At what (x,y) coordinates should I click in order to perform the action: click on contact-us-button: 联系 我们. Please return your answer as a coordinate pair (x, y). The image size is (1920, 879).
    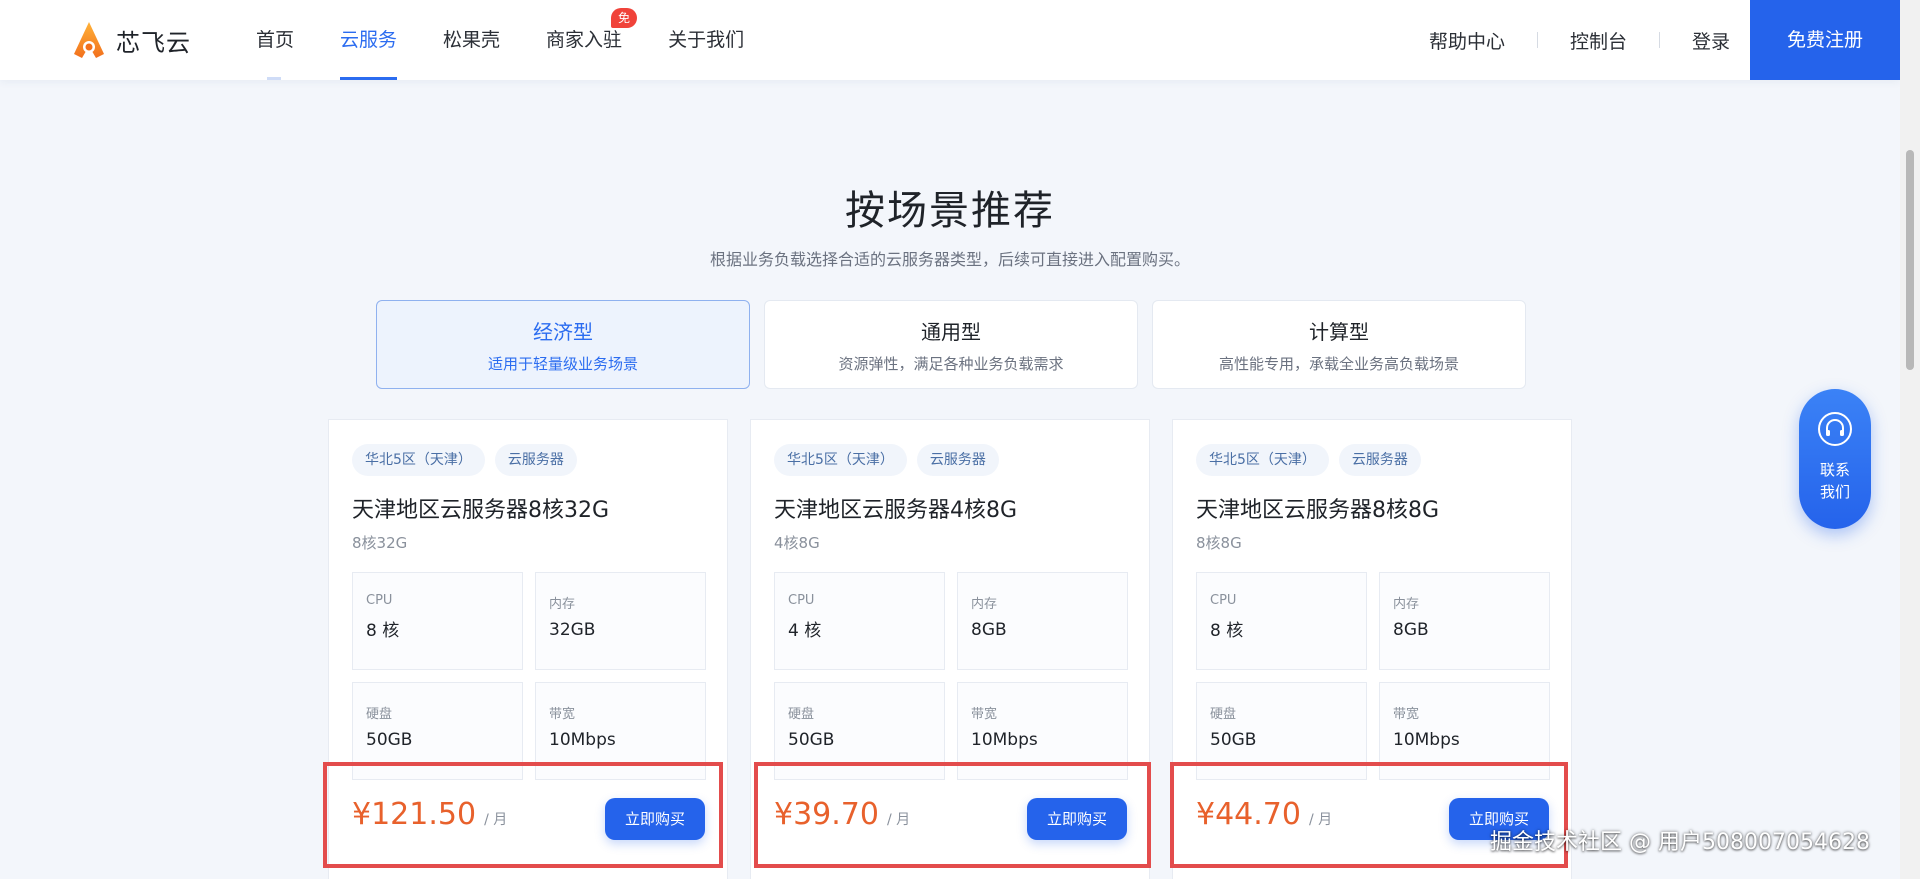
    Looking at the image, I should click on (1835, 459).